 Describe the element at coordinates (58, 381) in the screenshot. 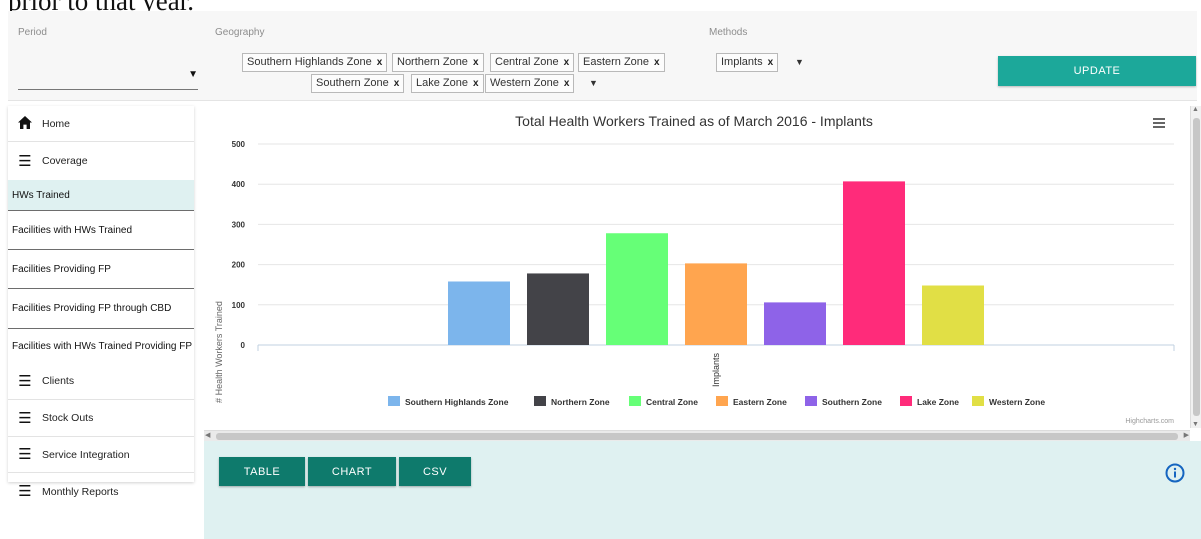

I see `sidebar-item-label: Clients` at that location.